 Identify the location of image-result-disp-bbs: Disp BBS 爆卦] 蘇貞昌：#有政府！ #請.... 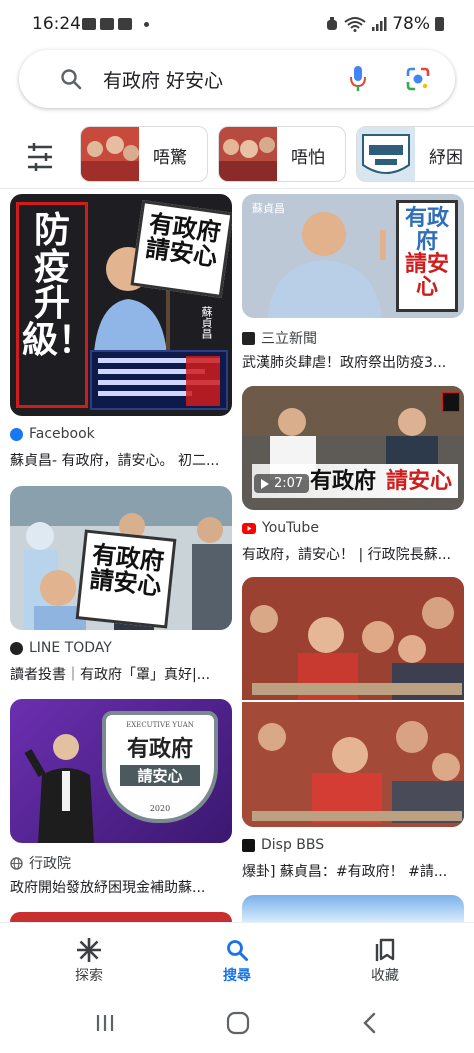
(353, 728).